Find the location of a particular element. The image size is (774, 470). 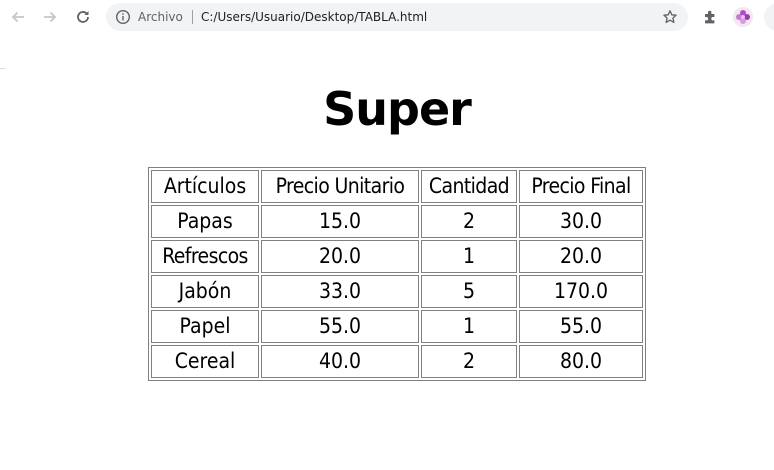

table-row: Jabón 33.0 5 170.0 is located at coordinates (397, 291).